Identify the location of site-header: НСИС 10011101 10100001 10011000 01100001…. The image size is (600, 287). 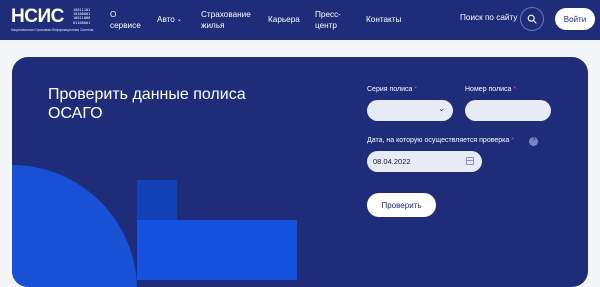
(300, 20).